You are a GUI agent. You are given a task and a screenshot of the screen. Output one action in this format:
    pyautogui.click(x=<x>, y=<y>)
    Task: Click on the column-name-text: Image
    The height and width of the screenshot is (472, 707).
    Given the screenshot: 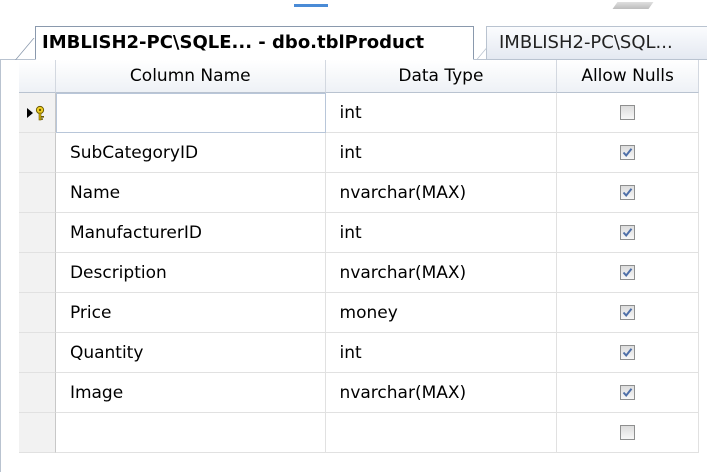 What is the action you would take?
    pyautogui.click(x=96, y=392)
    